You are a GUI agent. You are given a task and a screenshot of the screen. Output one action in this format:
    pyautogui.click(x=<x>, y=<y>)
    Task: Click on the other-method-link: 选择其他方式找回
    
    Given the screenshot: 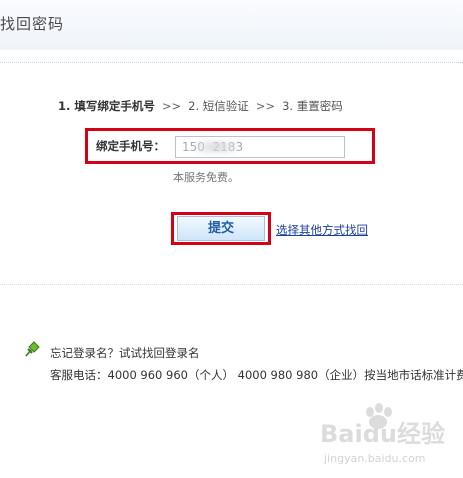 What is the action you would take?
    pyautogui.click(x=322, y=230)
    